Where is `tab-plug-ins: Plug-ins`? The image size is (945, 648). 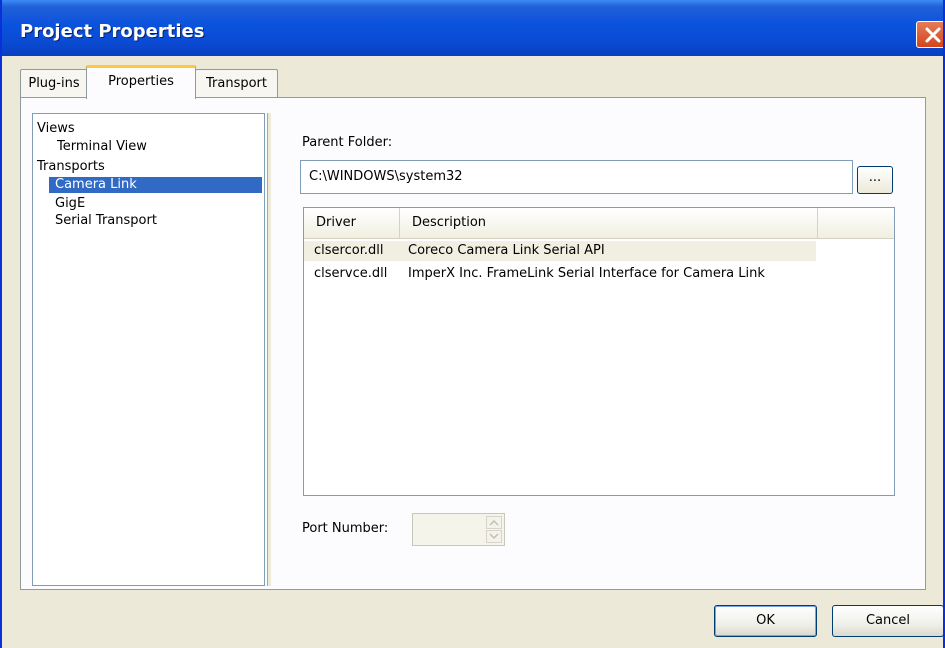
tab-plug-ins: Plug-ins is located at coordinates (54, 83).